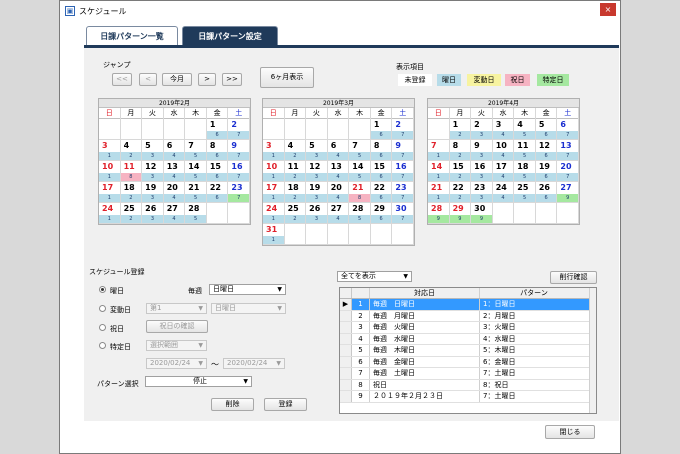 The height and width of the screenshot is (454, 680). What do you see at coordinates (439, 150) in the screenshot?
I see `day-cell: 71` at bounding box center [439, 150].